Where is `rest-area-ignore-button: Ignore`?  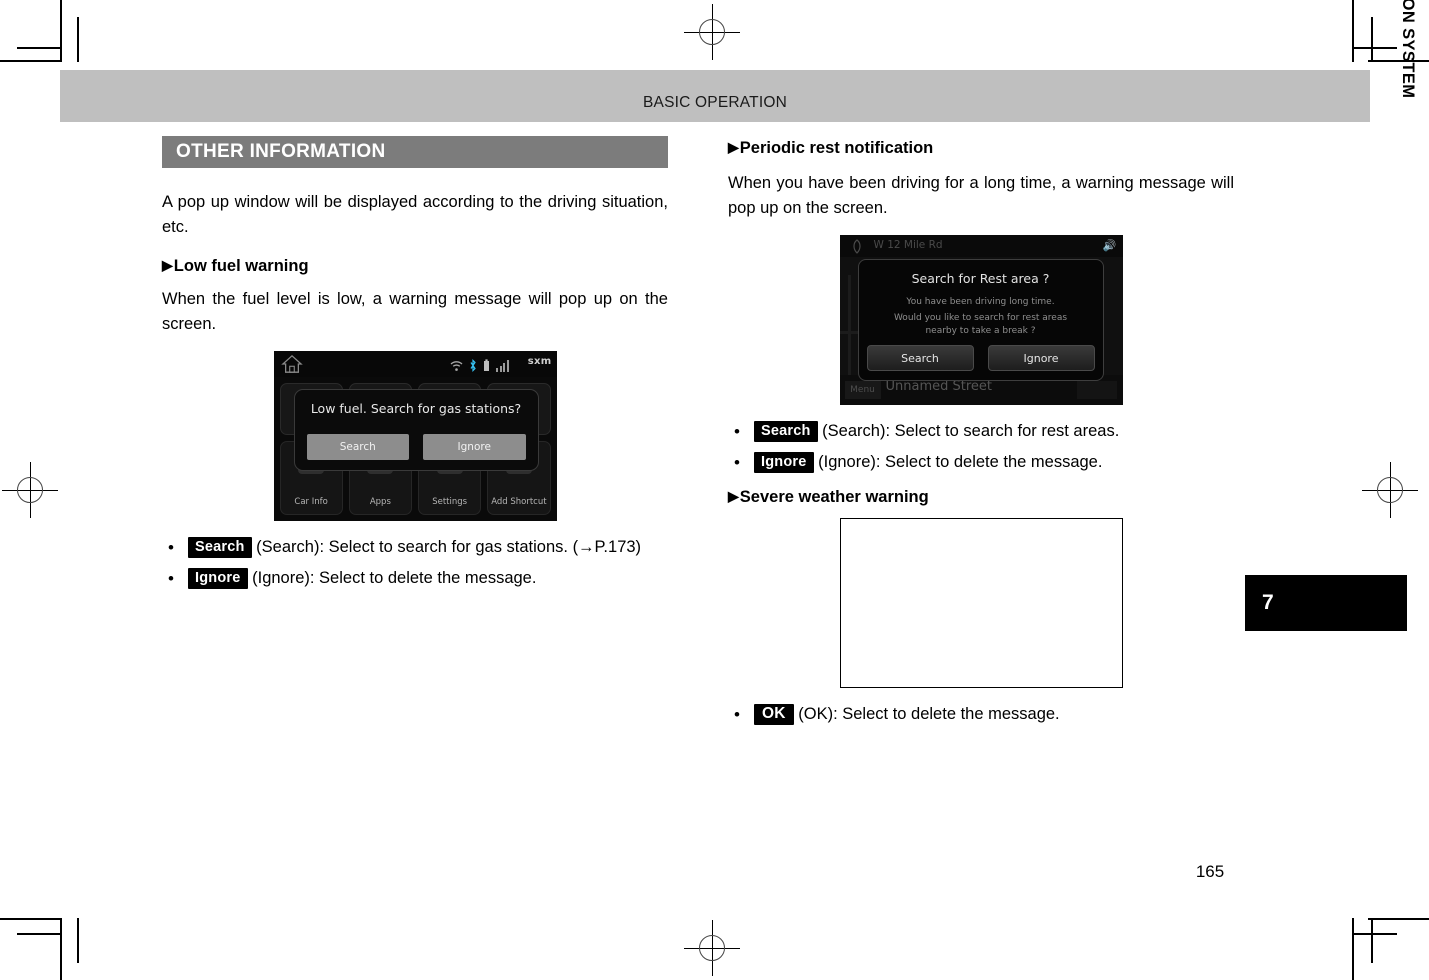 rest-area-ignore-button: Ignore is located at coordinates (1041, 358).